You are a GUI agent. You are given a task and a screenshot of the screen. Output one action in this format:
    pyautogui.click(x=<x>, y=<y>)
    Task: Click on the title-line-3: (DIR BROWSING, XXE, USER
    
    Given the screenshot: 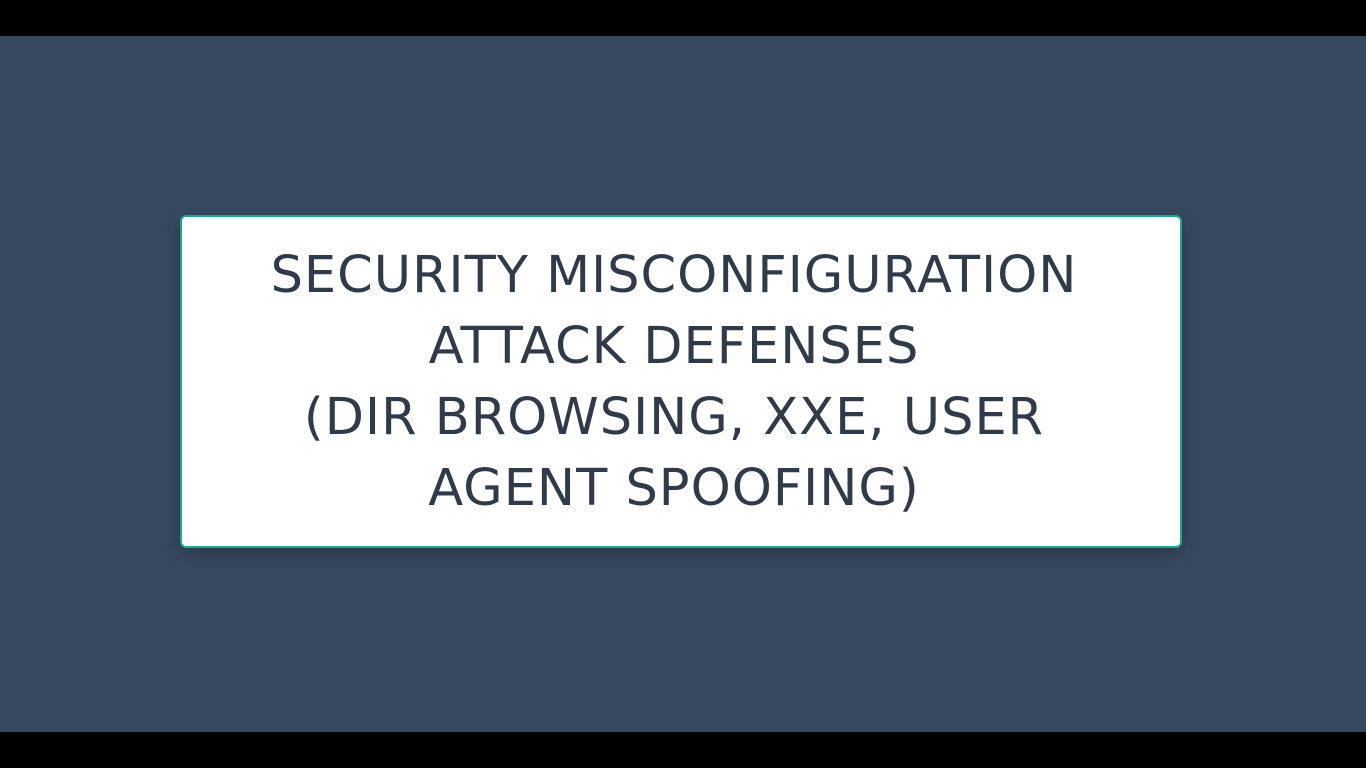 What is the action you would take?
    pyautogui.click(x=674, y=417)
    